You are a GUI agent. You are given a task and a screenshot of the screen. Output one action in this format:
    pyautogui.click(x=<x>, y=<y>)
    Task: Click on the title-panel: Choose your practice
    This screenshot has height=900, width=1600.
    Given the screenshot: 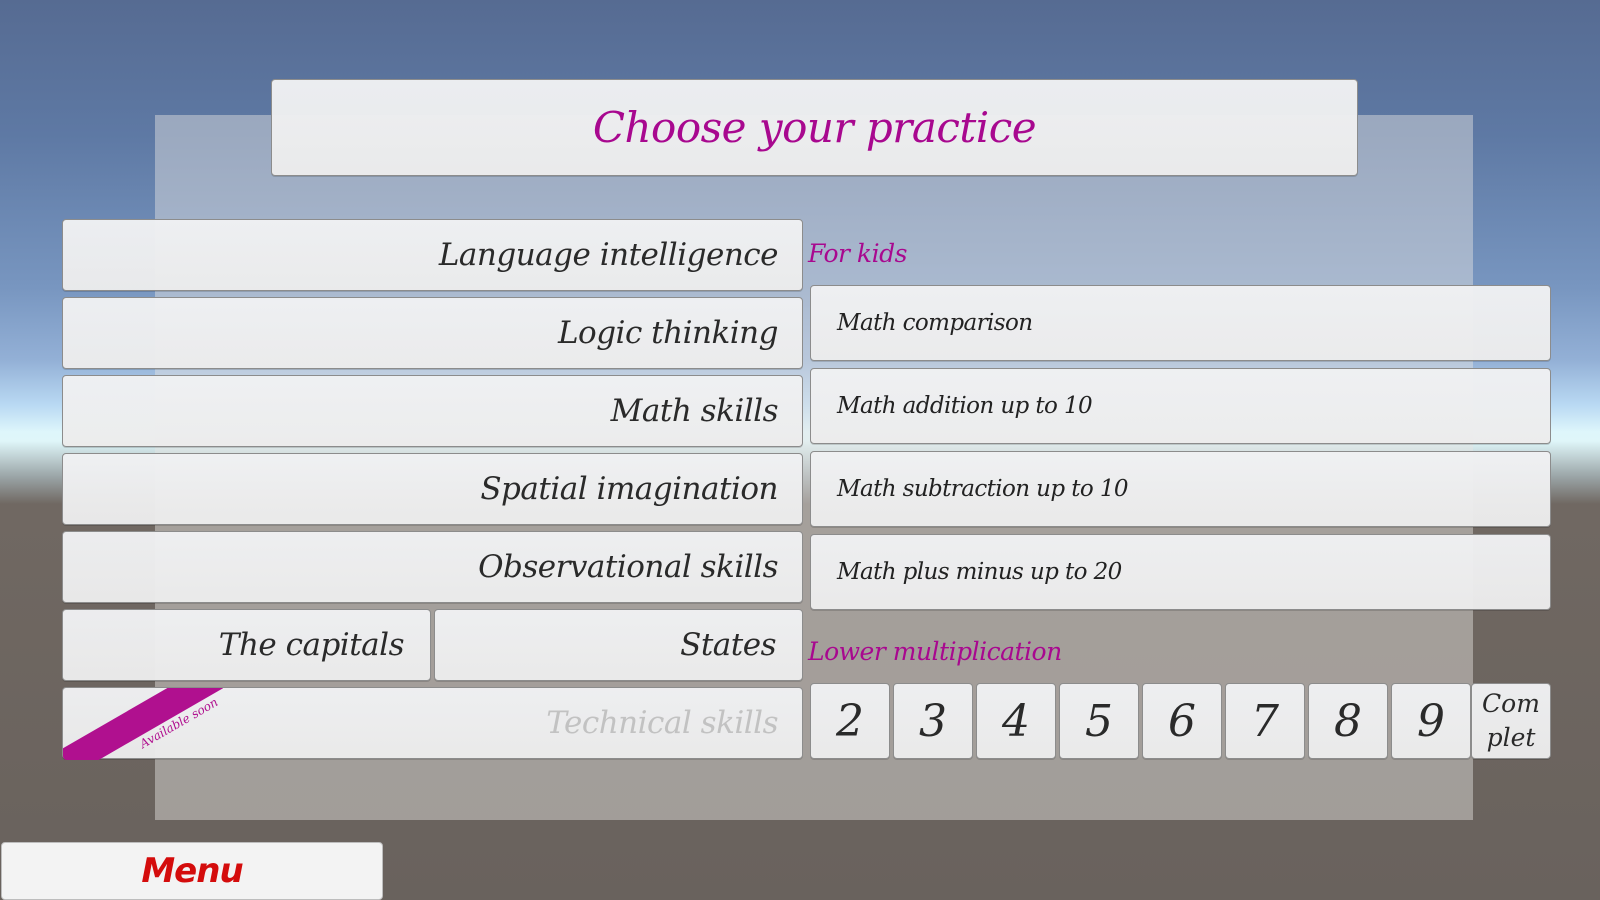 What is the action you would take?
    pyautogui.click(x=814, y=127)
    